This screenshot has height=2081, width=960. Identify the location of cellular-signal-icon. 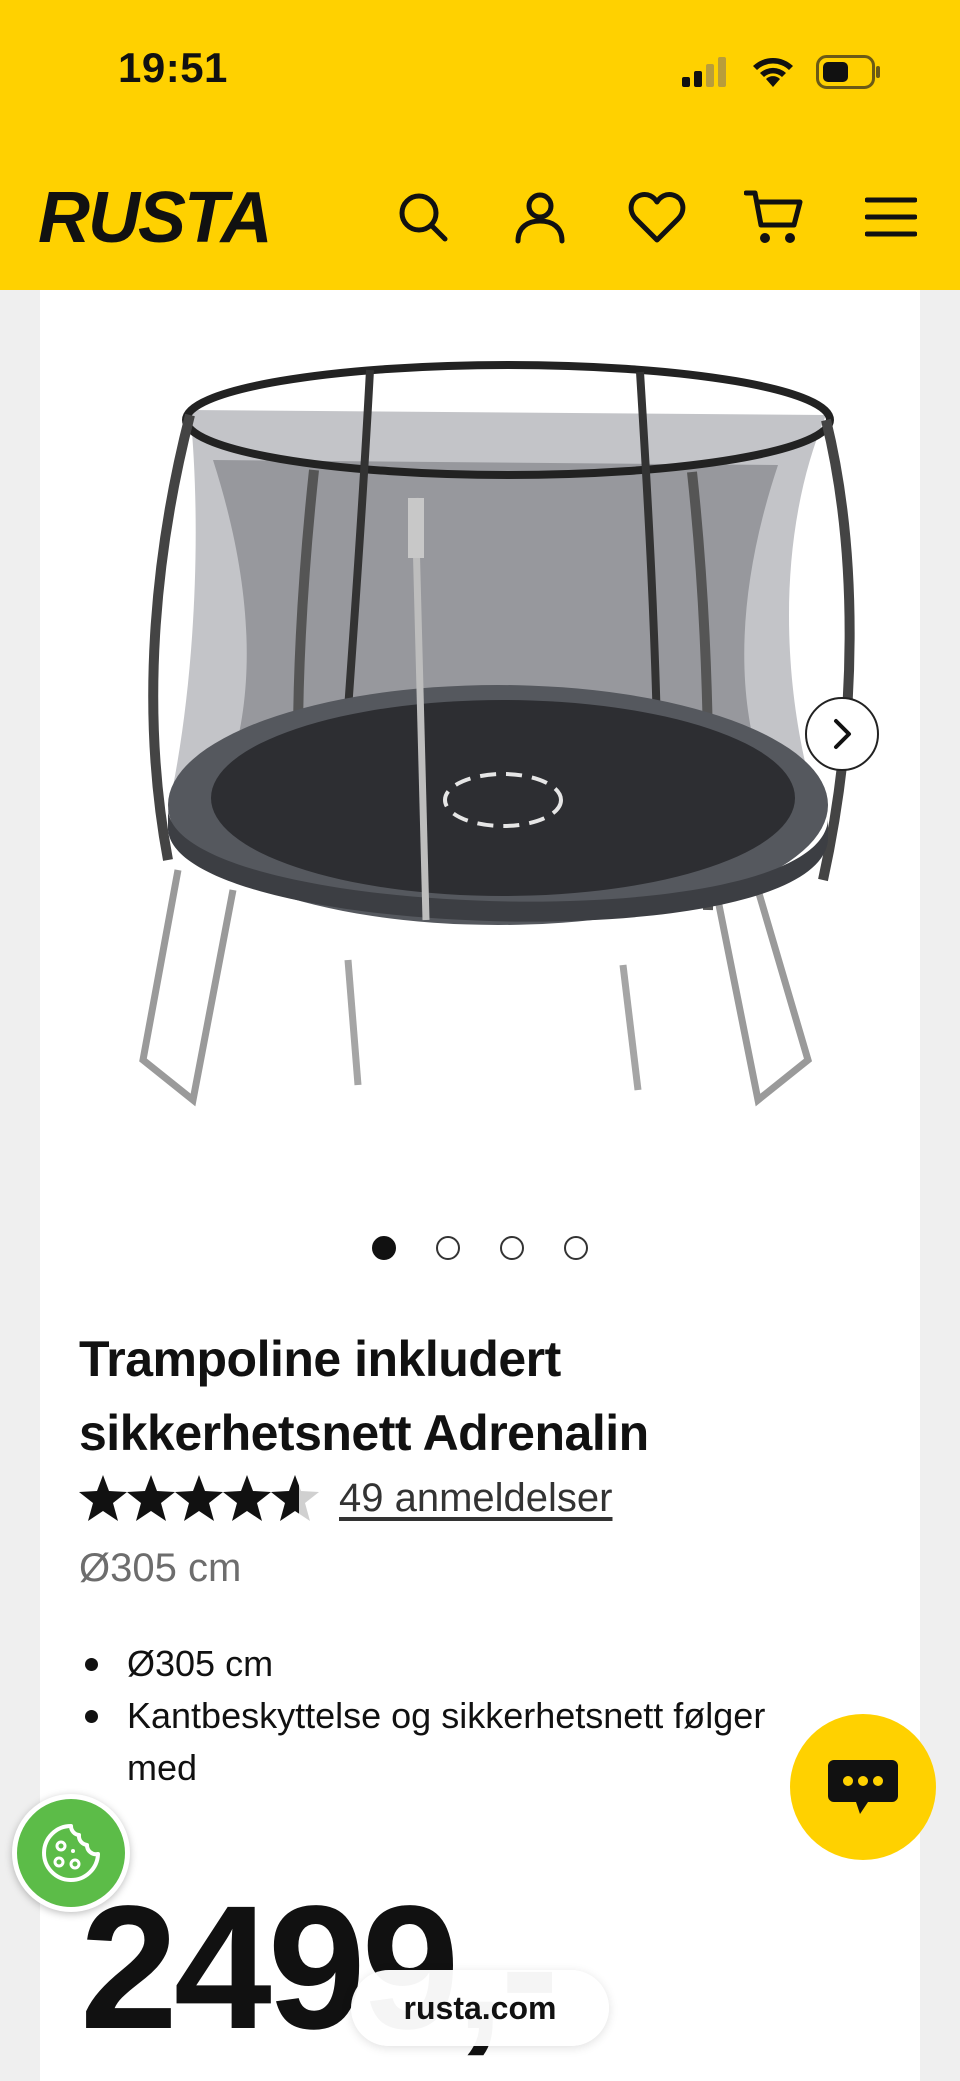
(704, 72).